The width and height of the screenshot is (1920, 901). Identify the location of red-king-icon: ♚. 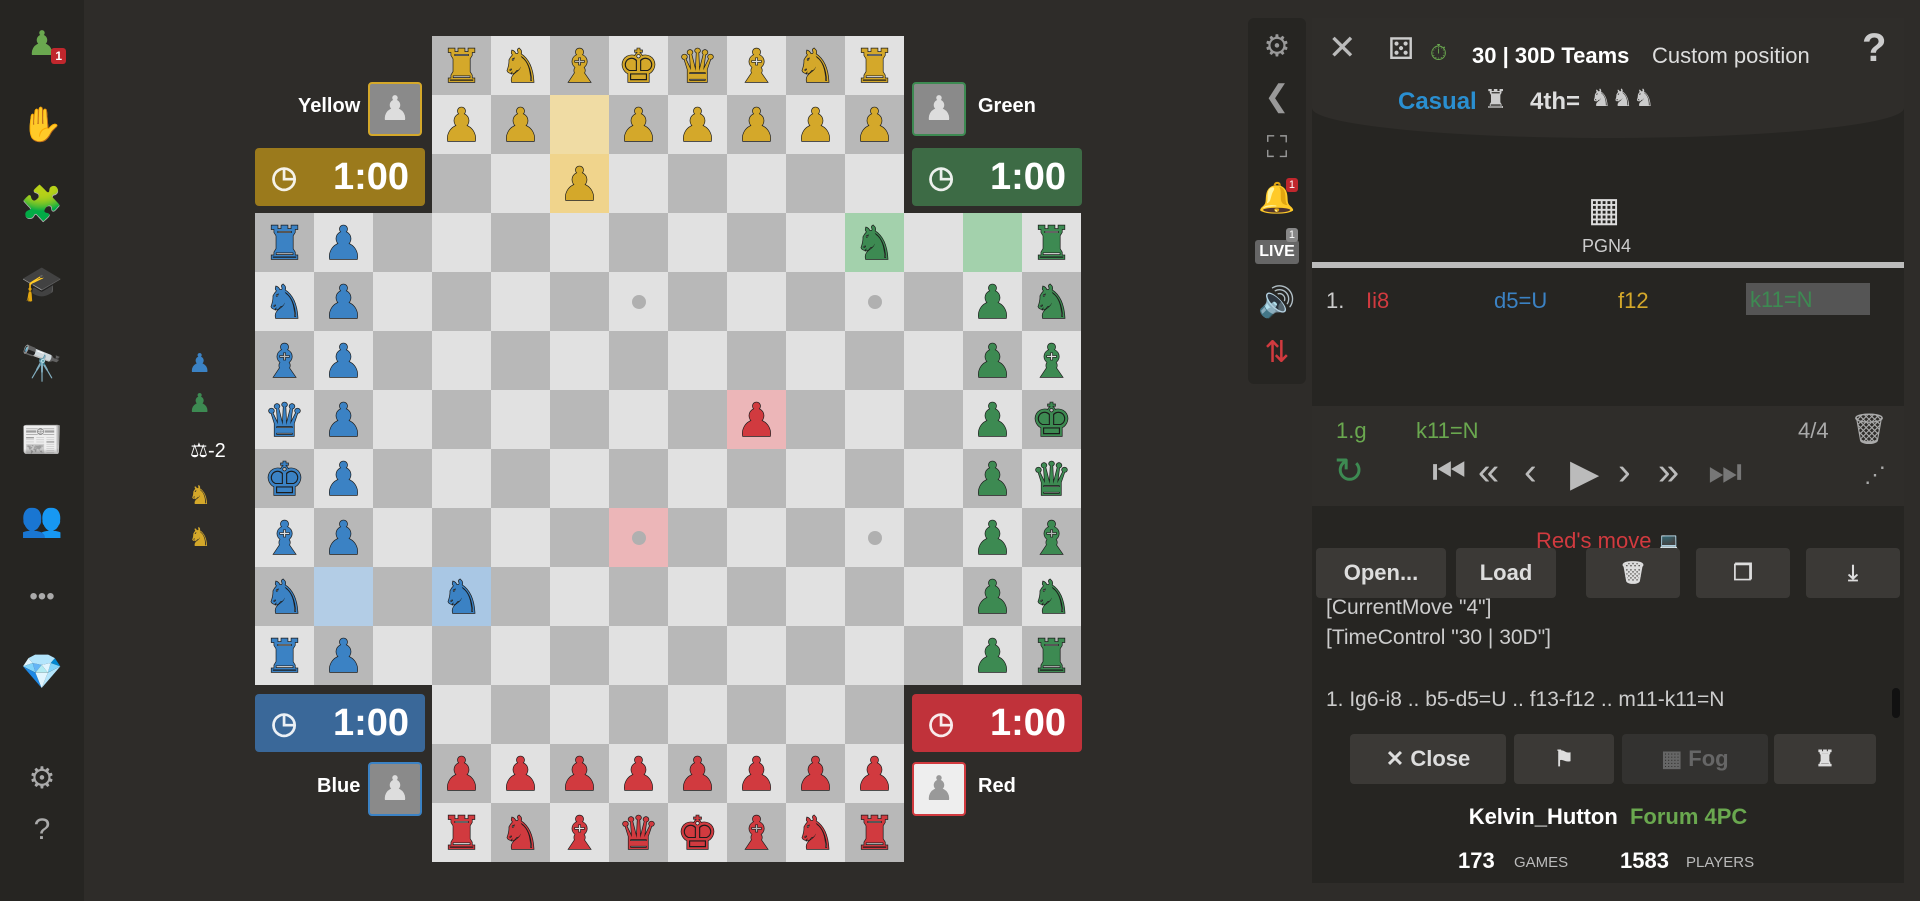
(697, 832).